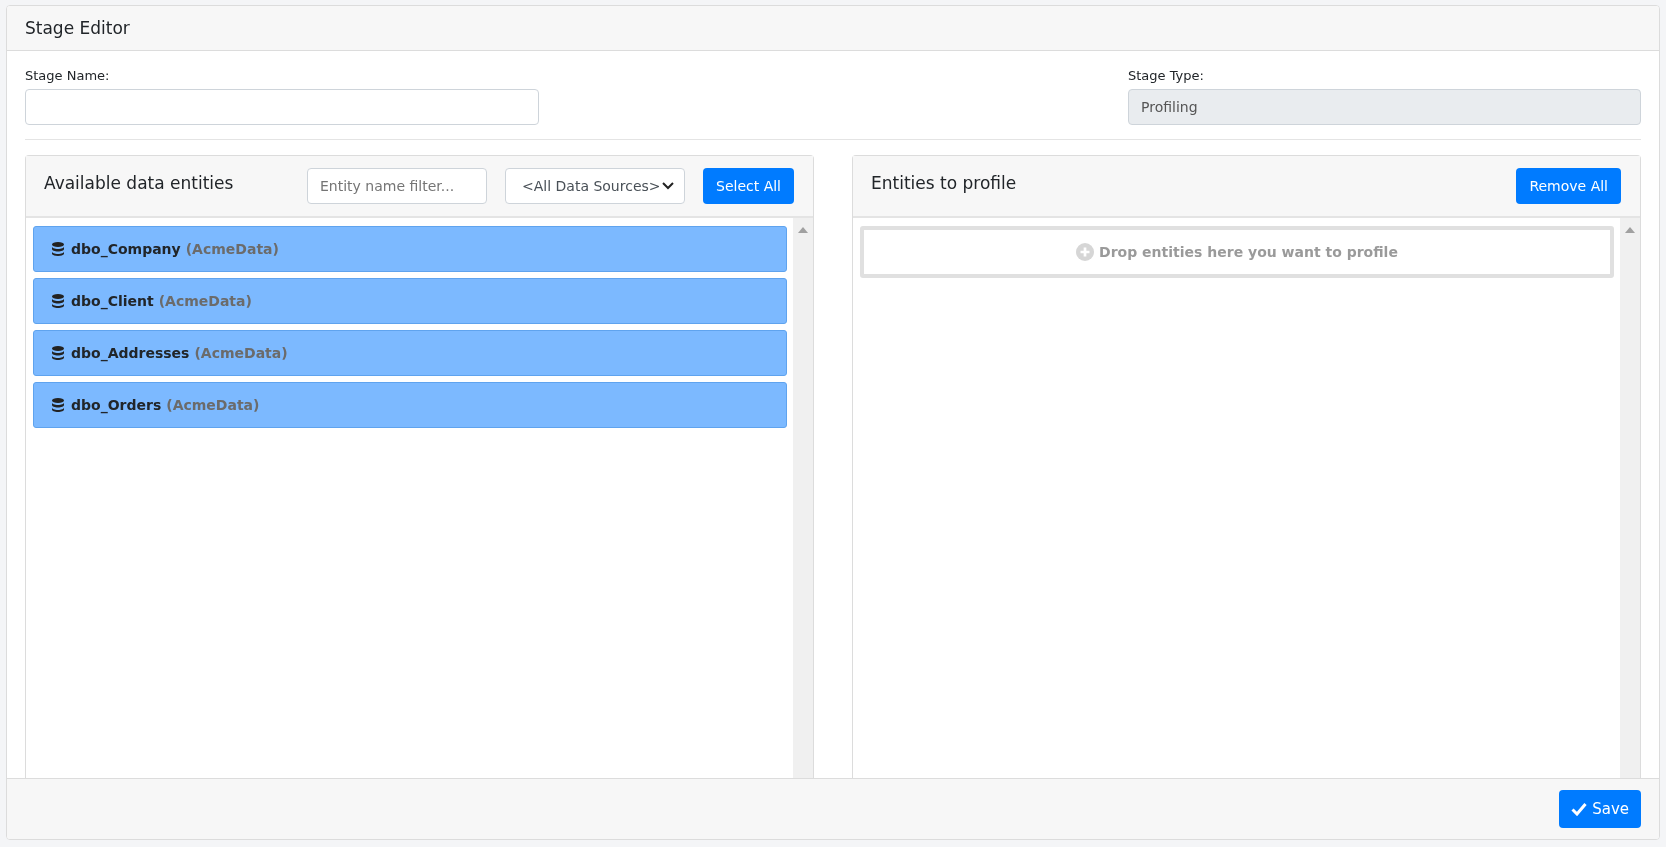  Describe the element at coordinates (410, 249) in the screenshot. I see `entity-item: dbo_Company (AcmeData)` at that location.